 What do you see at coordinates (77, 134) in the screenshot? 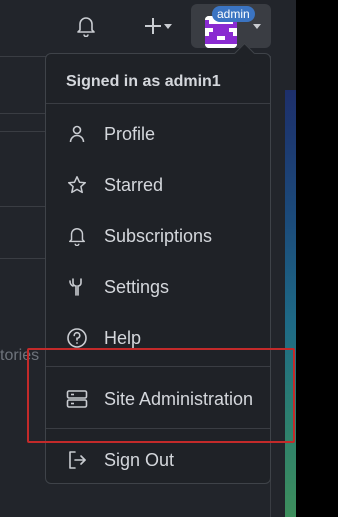
I see `person-icon` at bounding box center [77, 134].